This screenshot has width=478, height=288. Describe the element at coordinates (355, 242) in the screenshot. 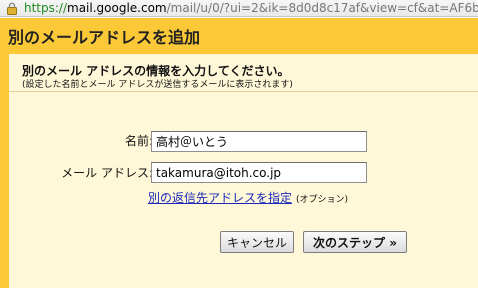

I see `next-step-button: 次のステップ »` at that location.